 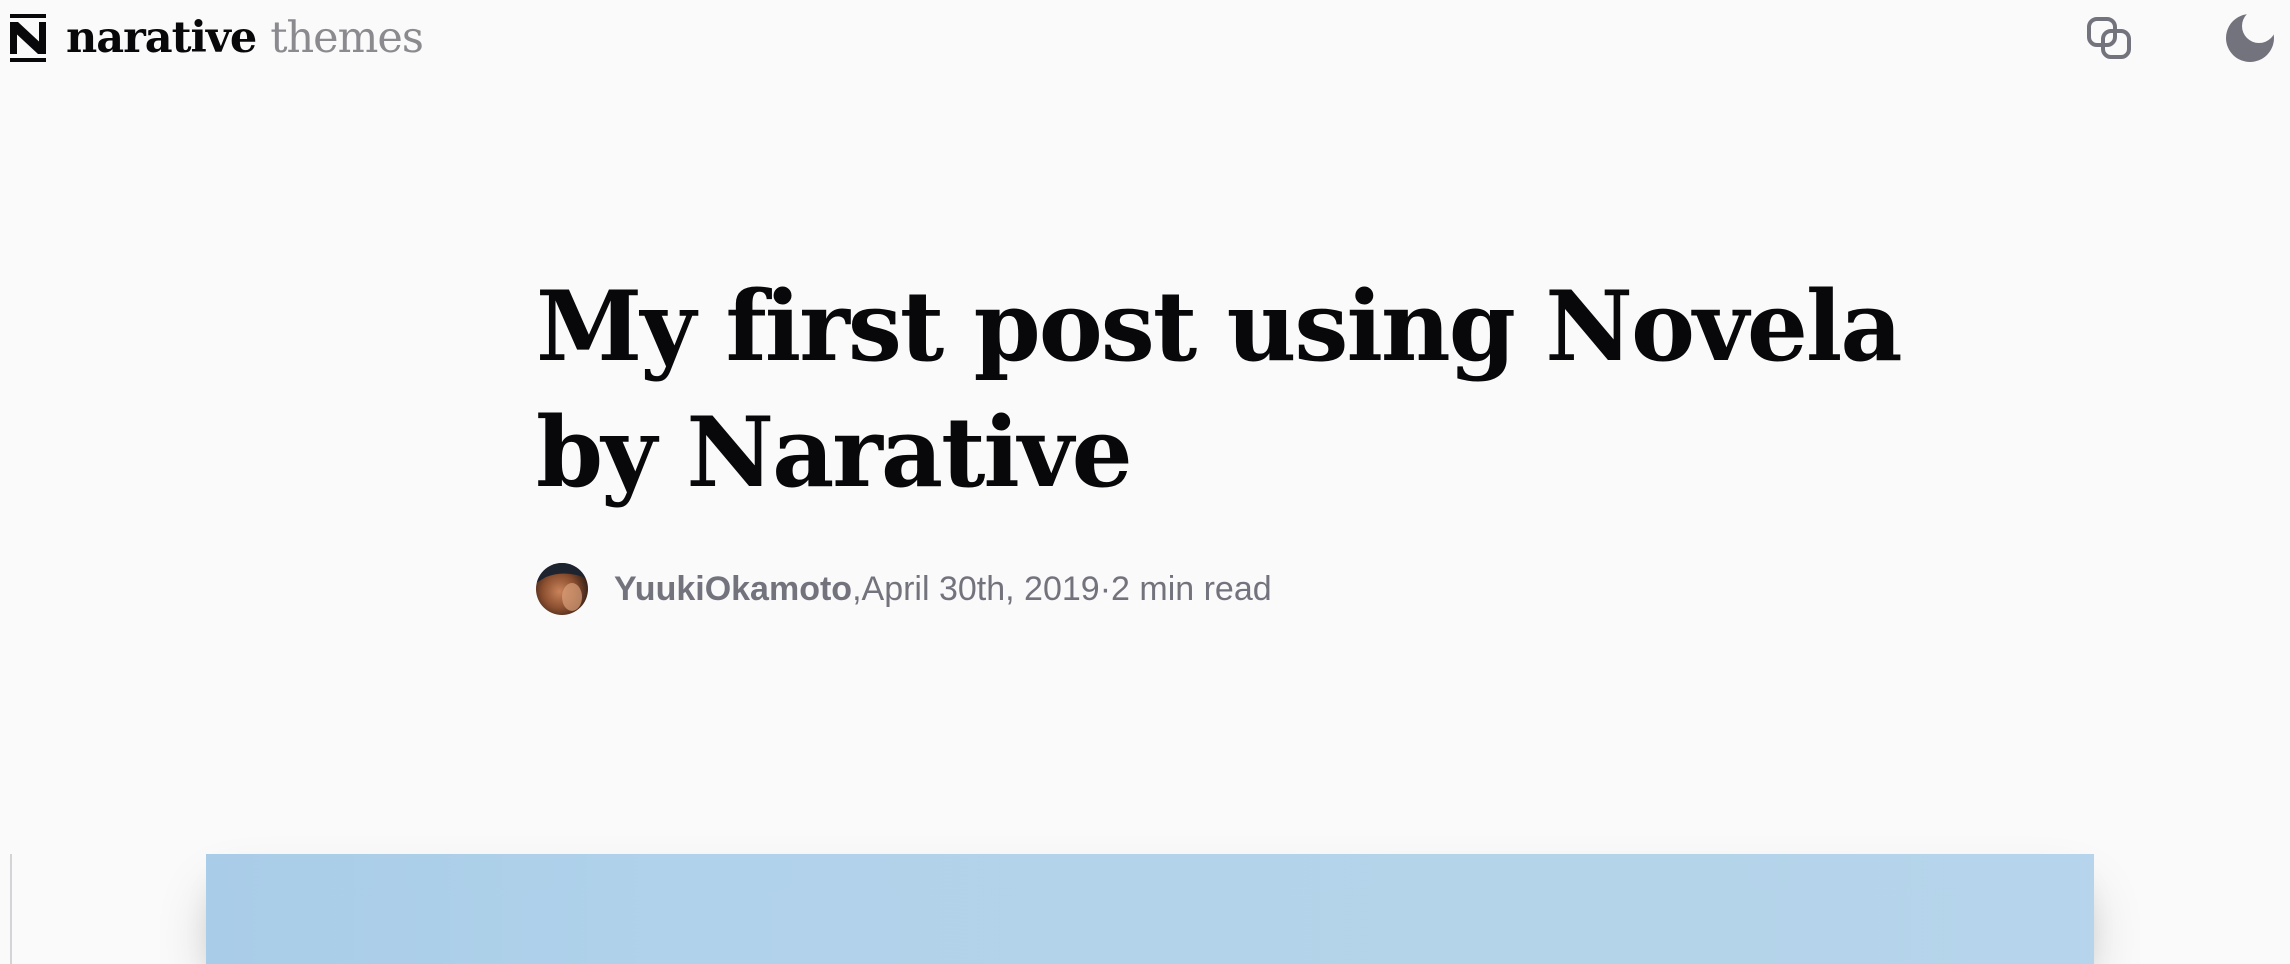 I want to click on author-name: YuukiOkamoto, so click(x=733, y=589).